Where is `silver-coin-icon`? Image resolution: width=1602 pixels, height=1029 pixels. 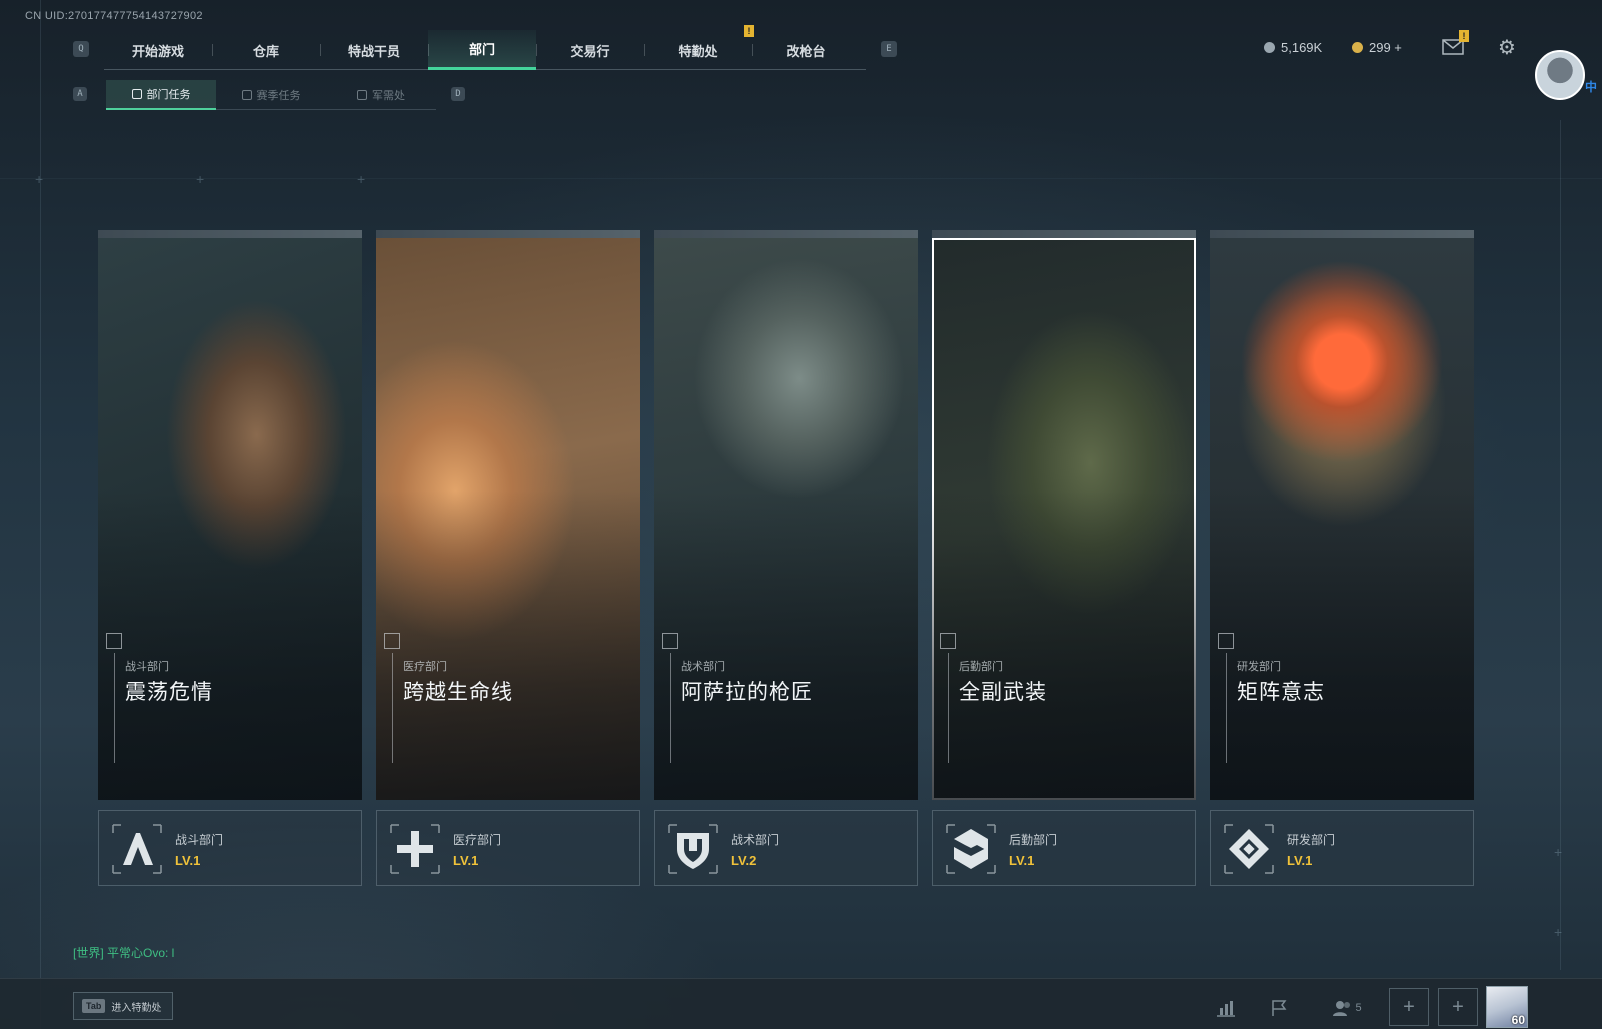 silver-coin-icon is located at coordinates (1269, 47).